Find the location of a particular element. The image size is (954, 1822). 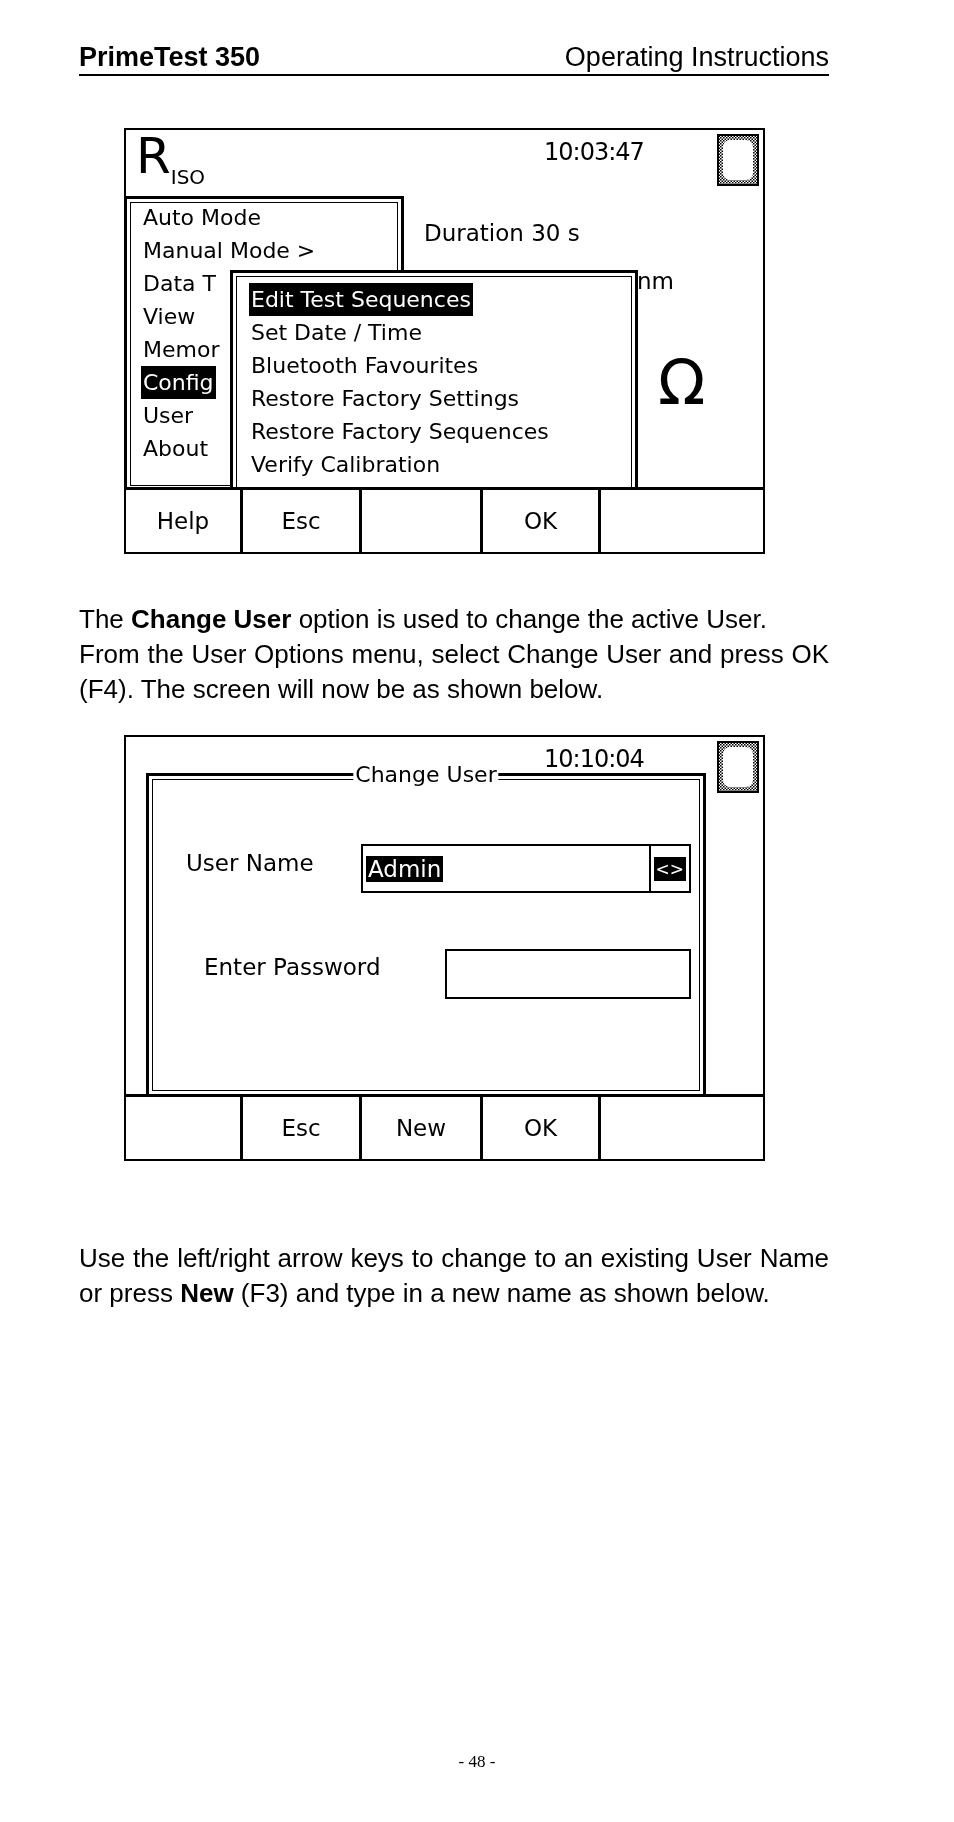

paragraph: The Change User option is used to change the active User. is located at coordinates (423, 619).